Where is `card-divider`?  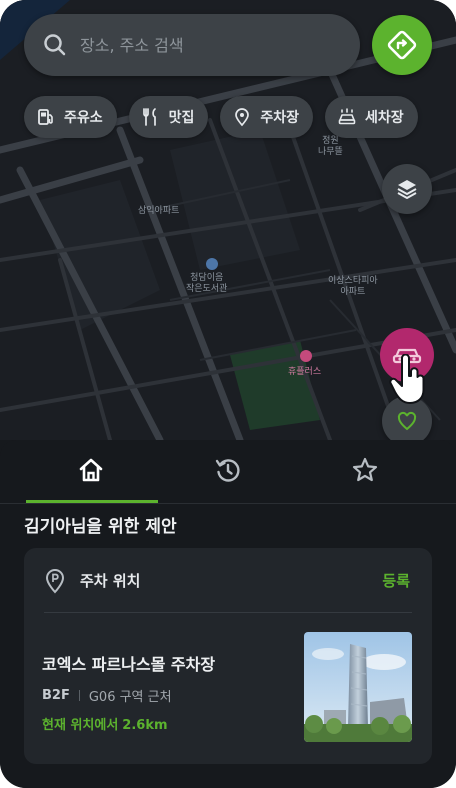 card-divider is located at coordinates (228, 612).